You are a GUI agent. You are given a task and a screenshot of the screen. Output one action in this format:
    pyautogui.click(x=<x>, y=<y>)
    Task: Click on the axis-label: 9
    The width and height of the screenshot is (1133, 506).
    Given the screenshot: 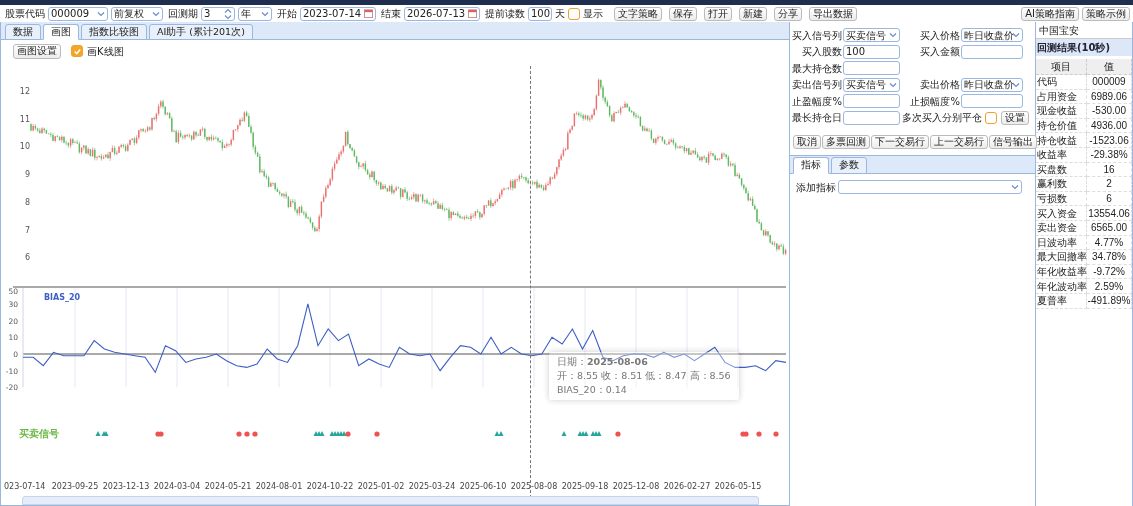 What is the action you would take?
    pyautogui.click(x=27, y=175)
    